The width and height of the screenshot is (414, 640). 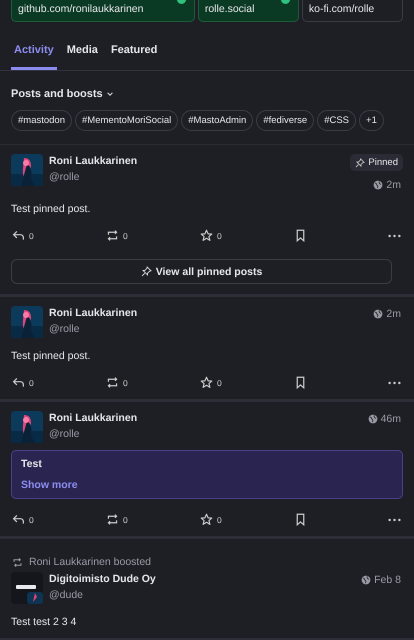 What do you see at coordinates (82, 55) in the screenshot?
I see `tab: Media` at bounding box center [82, 55].